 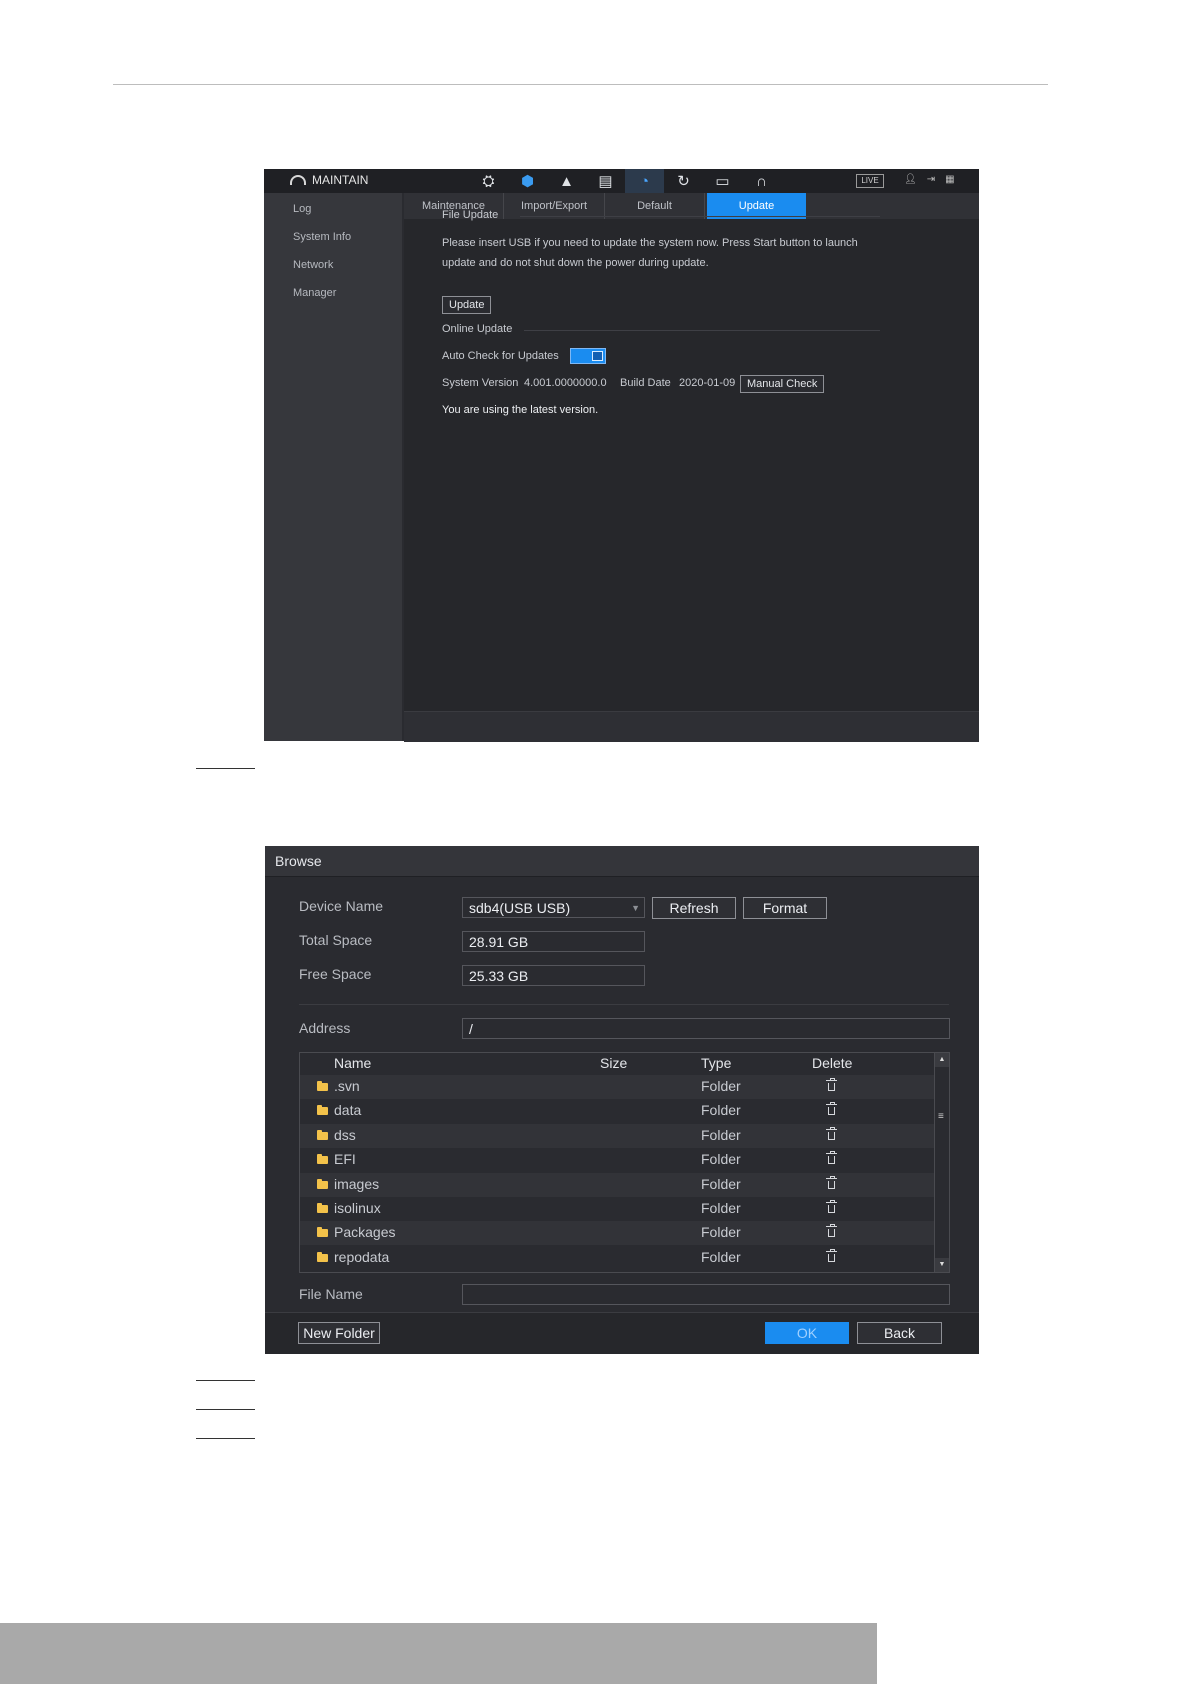 What do you see at coordinates (613, 1063) in the screenshot?
I see `column-size: Size` at bounding box center [613, 1063].